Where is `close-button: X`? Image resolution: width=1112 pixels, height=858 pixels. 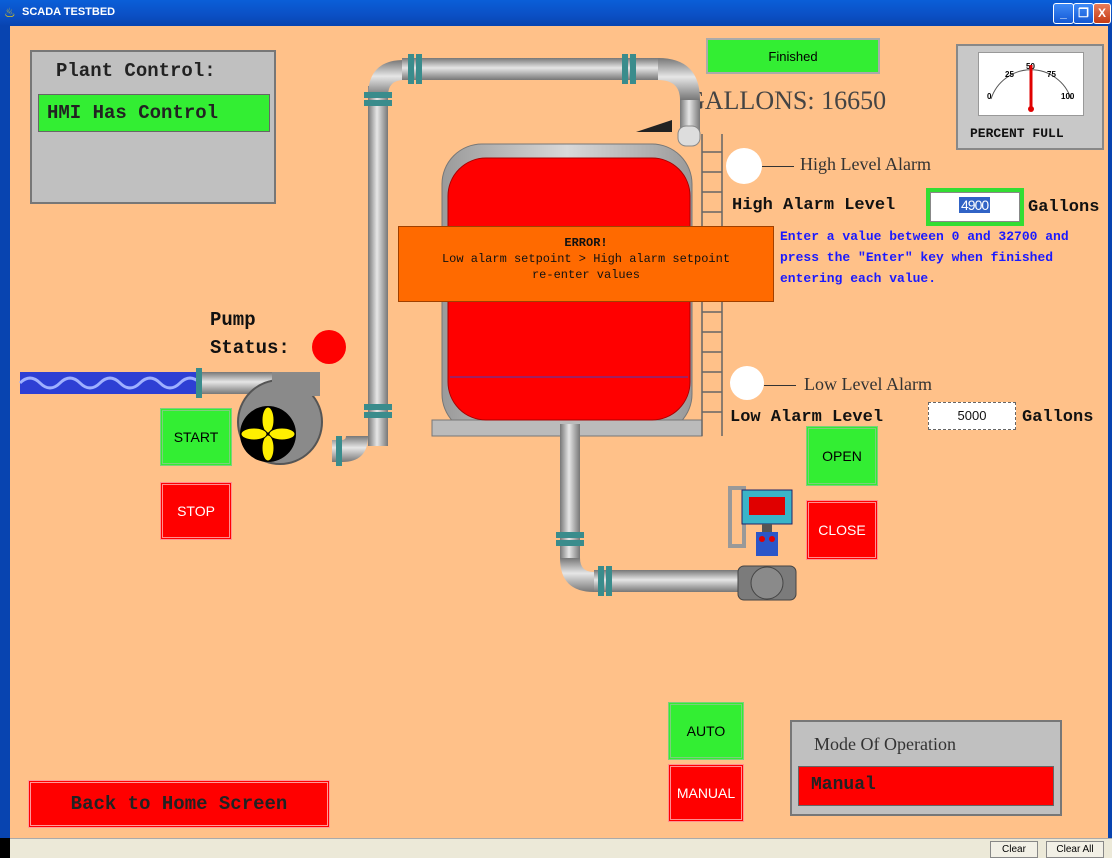
close-button: X is located at coordinates (1102, 13).